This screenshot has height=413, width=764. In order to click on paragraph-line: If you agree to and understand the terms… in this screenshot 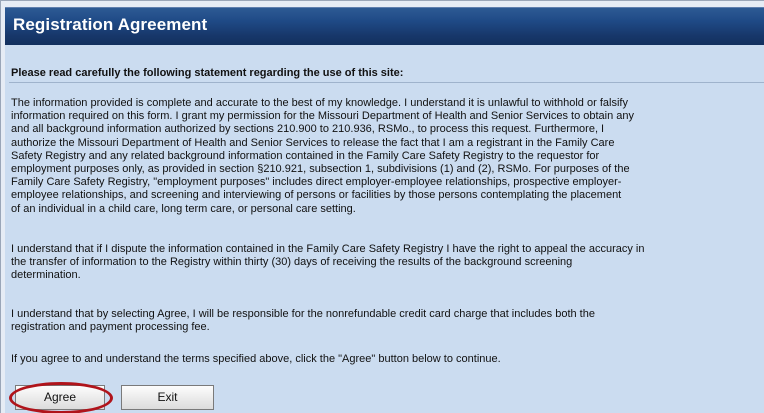, I will do `click(256, 359)`.